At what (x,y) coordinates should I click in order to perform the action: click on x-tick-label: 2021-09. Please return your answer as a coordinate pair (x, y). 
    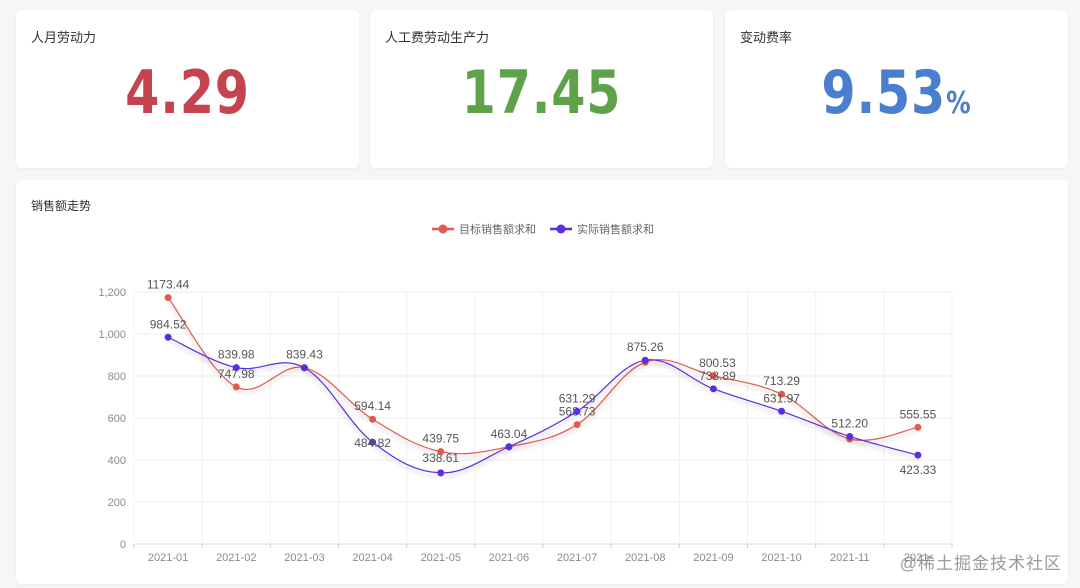
    Looking at the image, I should click on (713, 558).